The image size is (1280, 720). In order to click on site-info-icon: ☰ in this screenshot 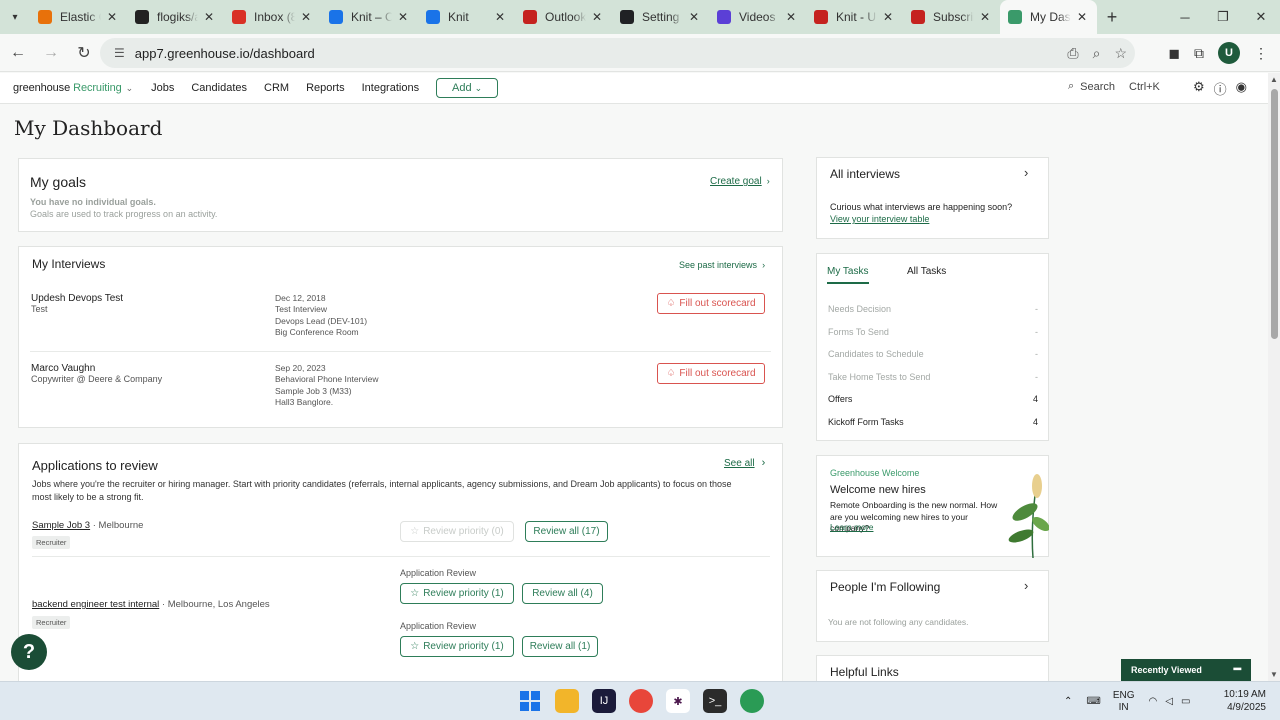, I will do `click(119, 53)`.